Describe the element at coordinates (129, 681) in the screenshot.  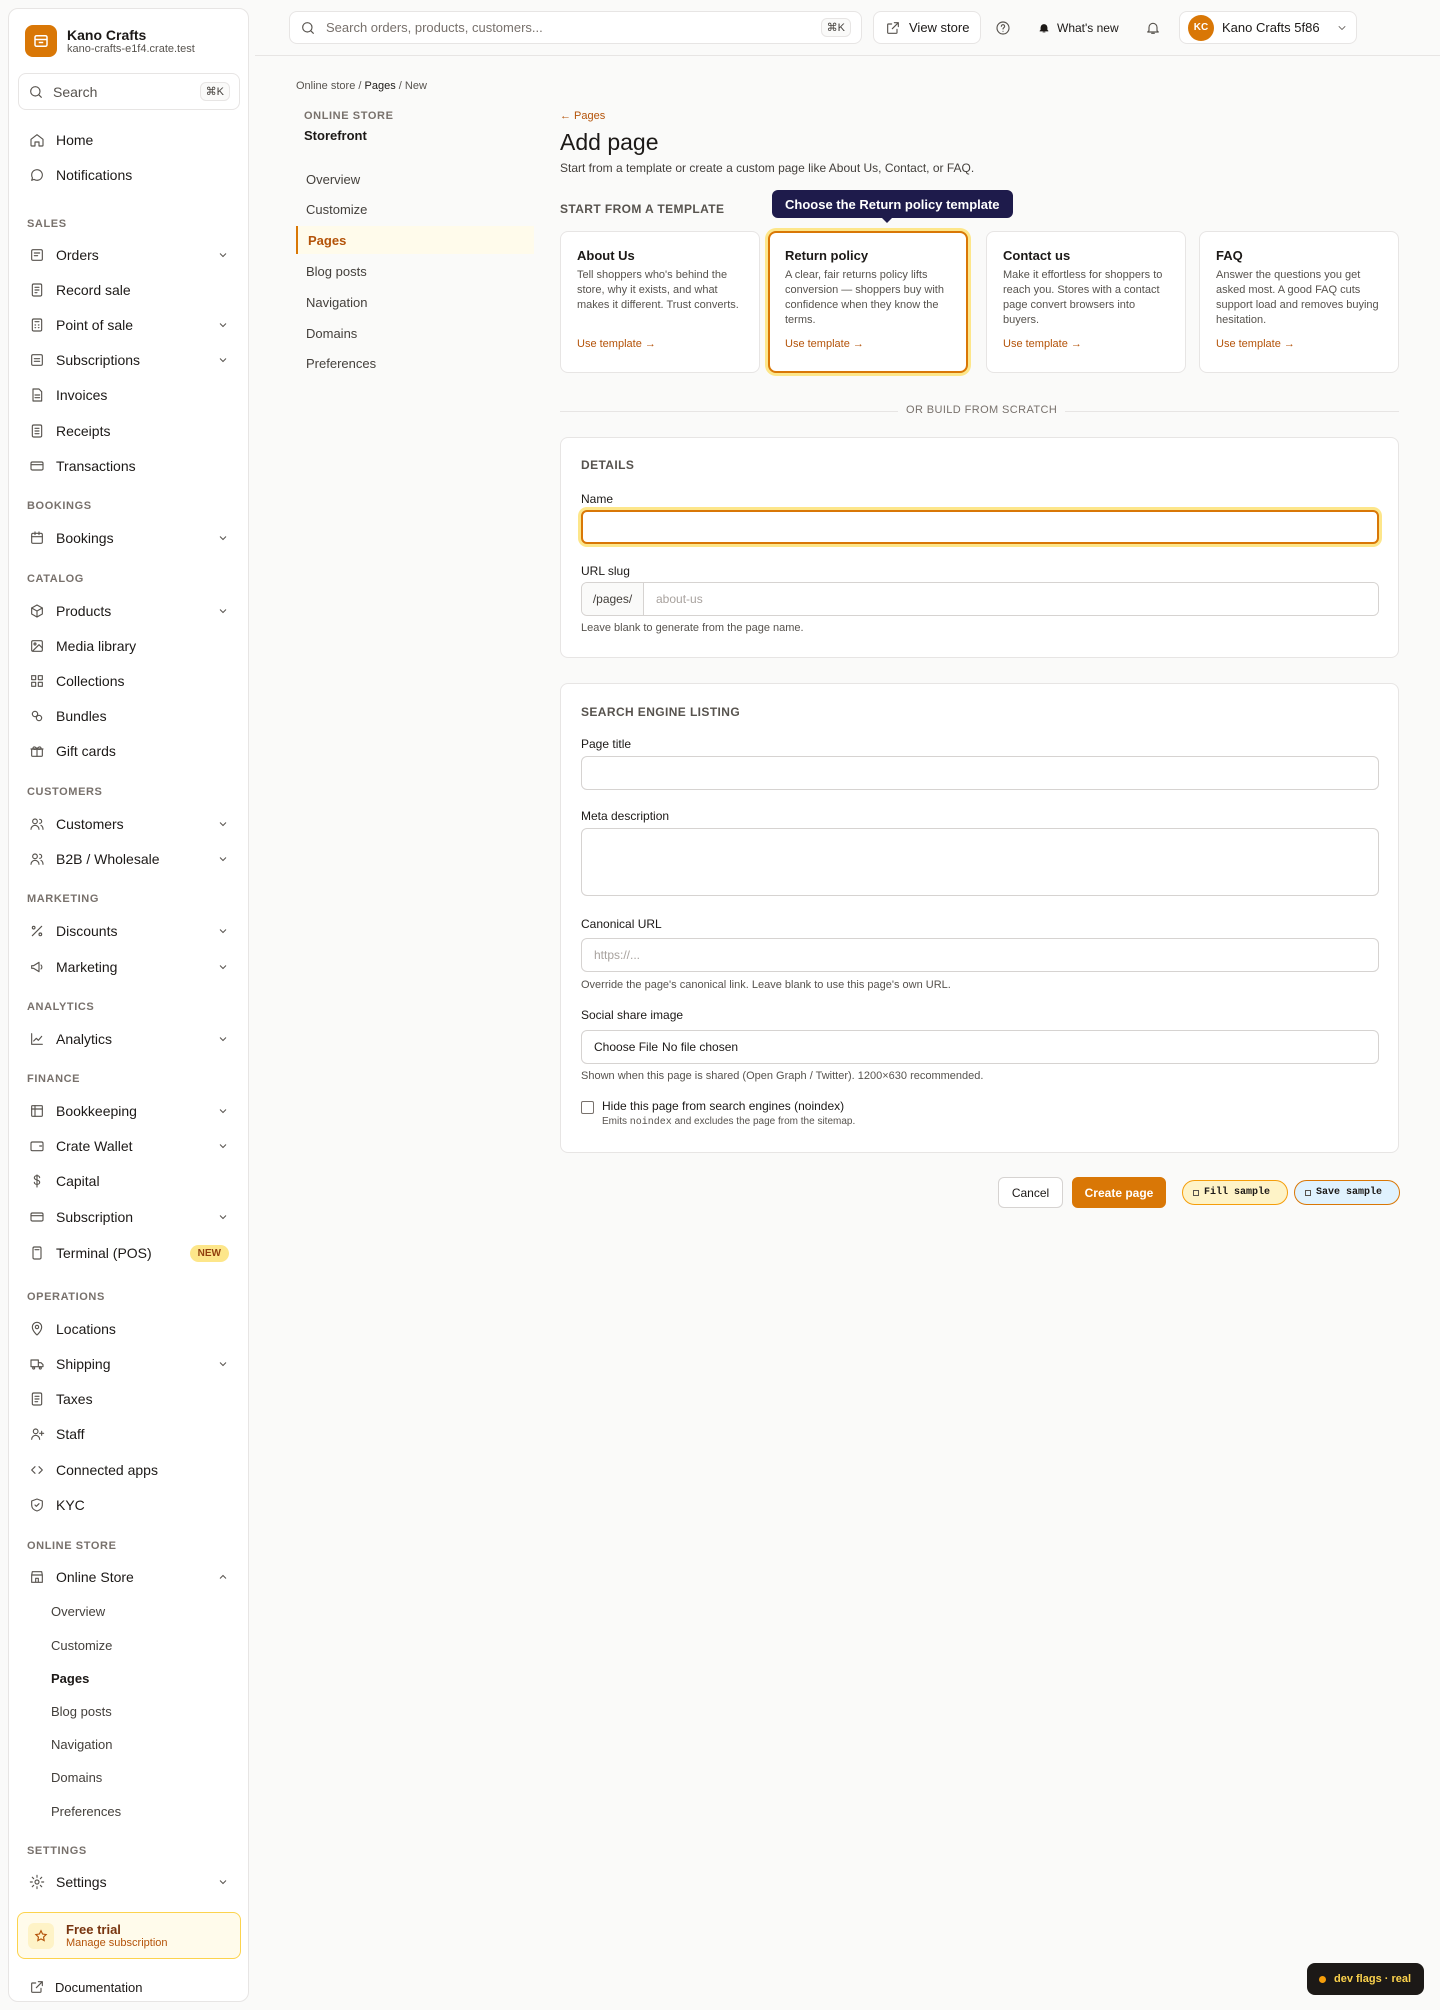
I see `sidebar-item-collections: Collections` at that location.